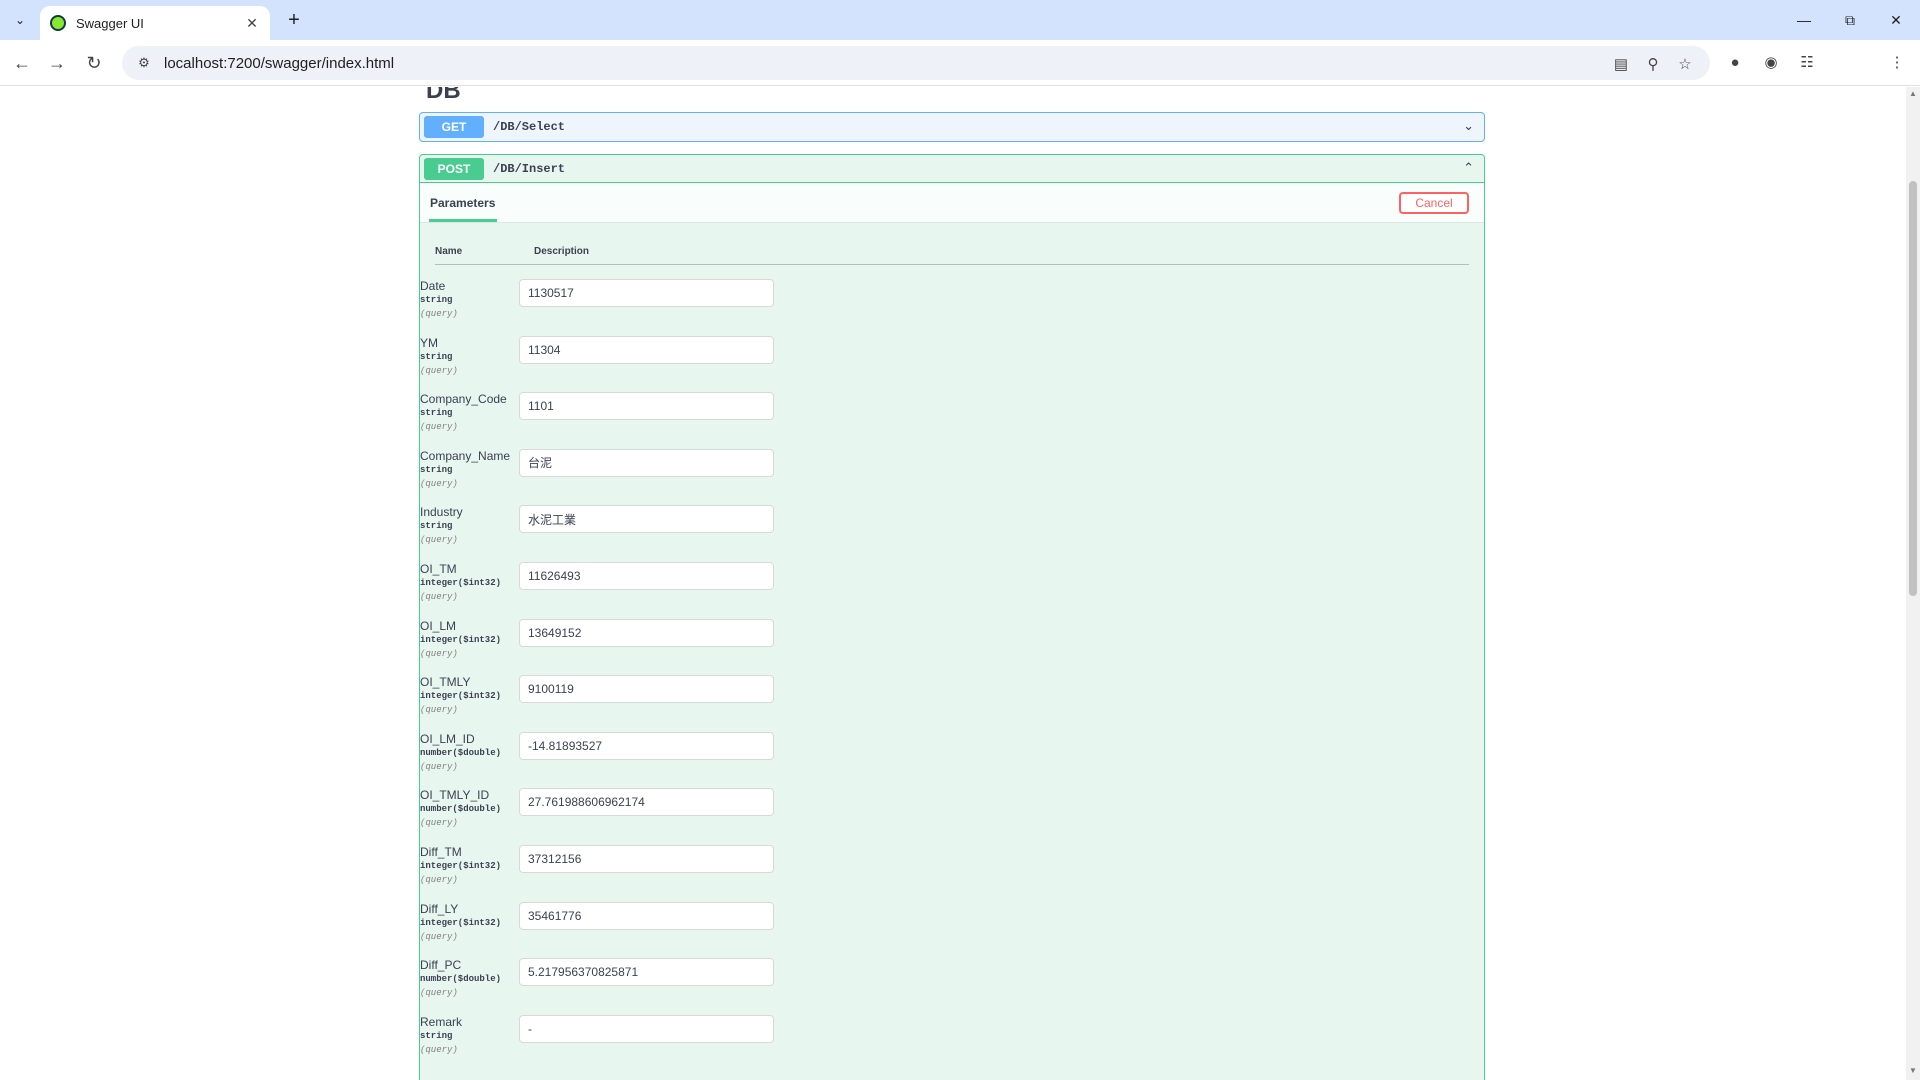 The image size is (1920, 1080). Describe the element at coordinates (1913, 388) in the screenshot. I see `scroll-thumb` at that location.